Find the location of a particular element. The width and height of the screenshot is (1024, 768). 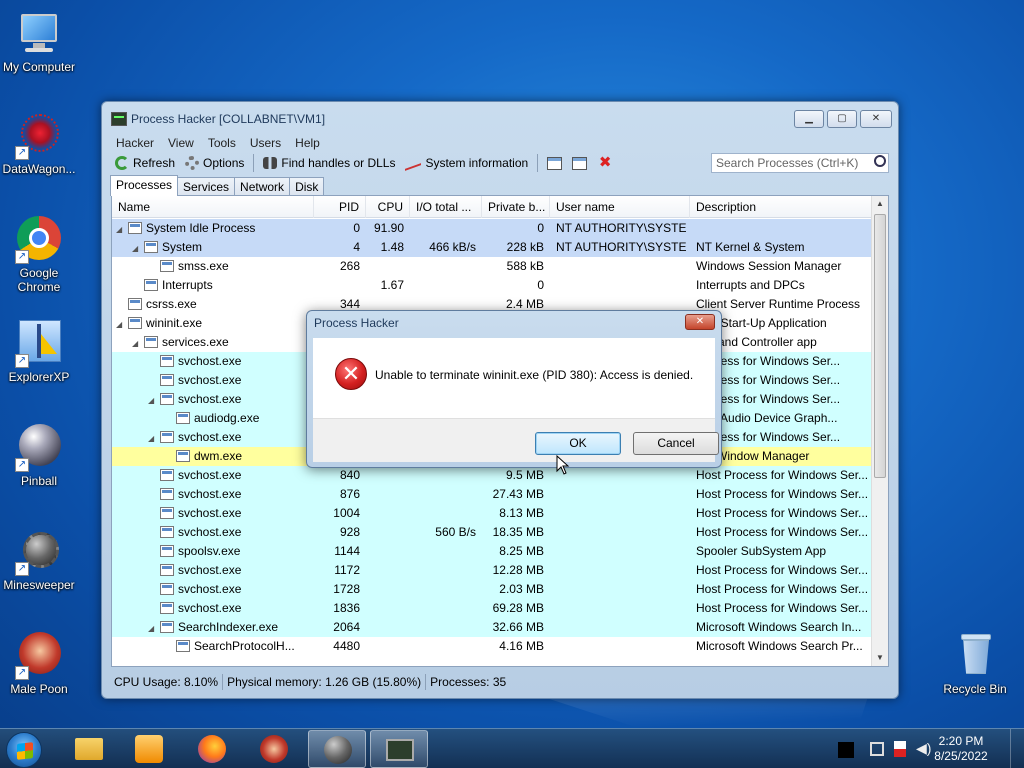

process-name-cell: ◢ SearchIndexer.exe is located at coordinates (230, 627).